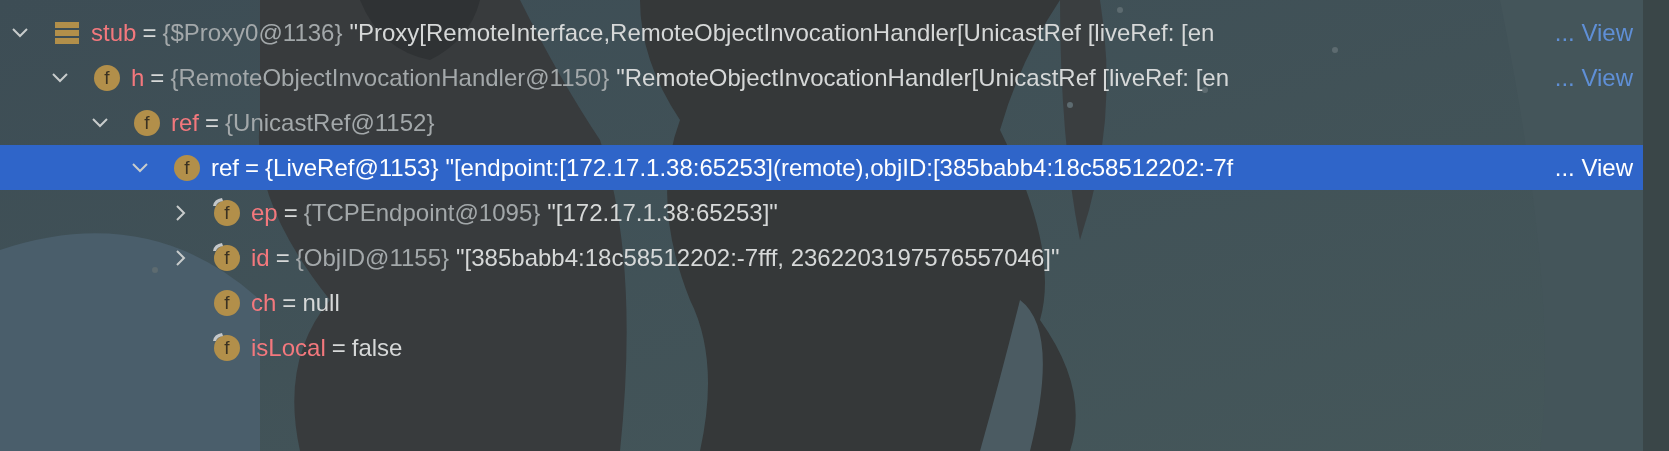  What do you see at coordinates (390, 77) in the screenshot?
I see `object-type: {RemoteObjectInvocationHandler@1150}` at bounding box center [390, 77].